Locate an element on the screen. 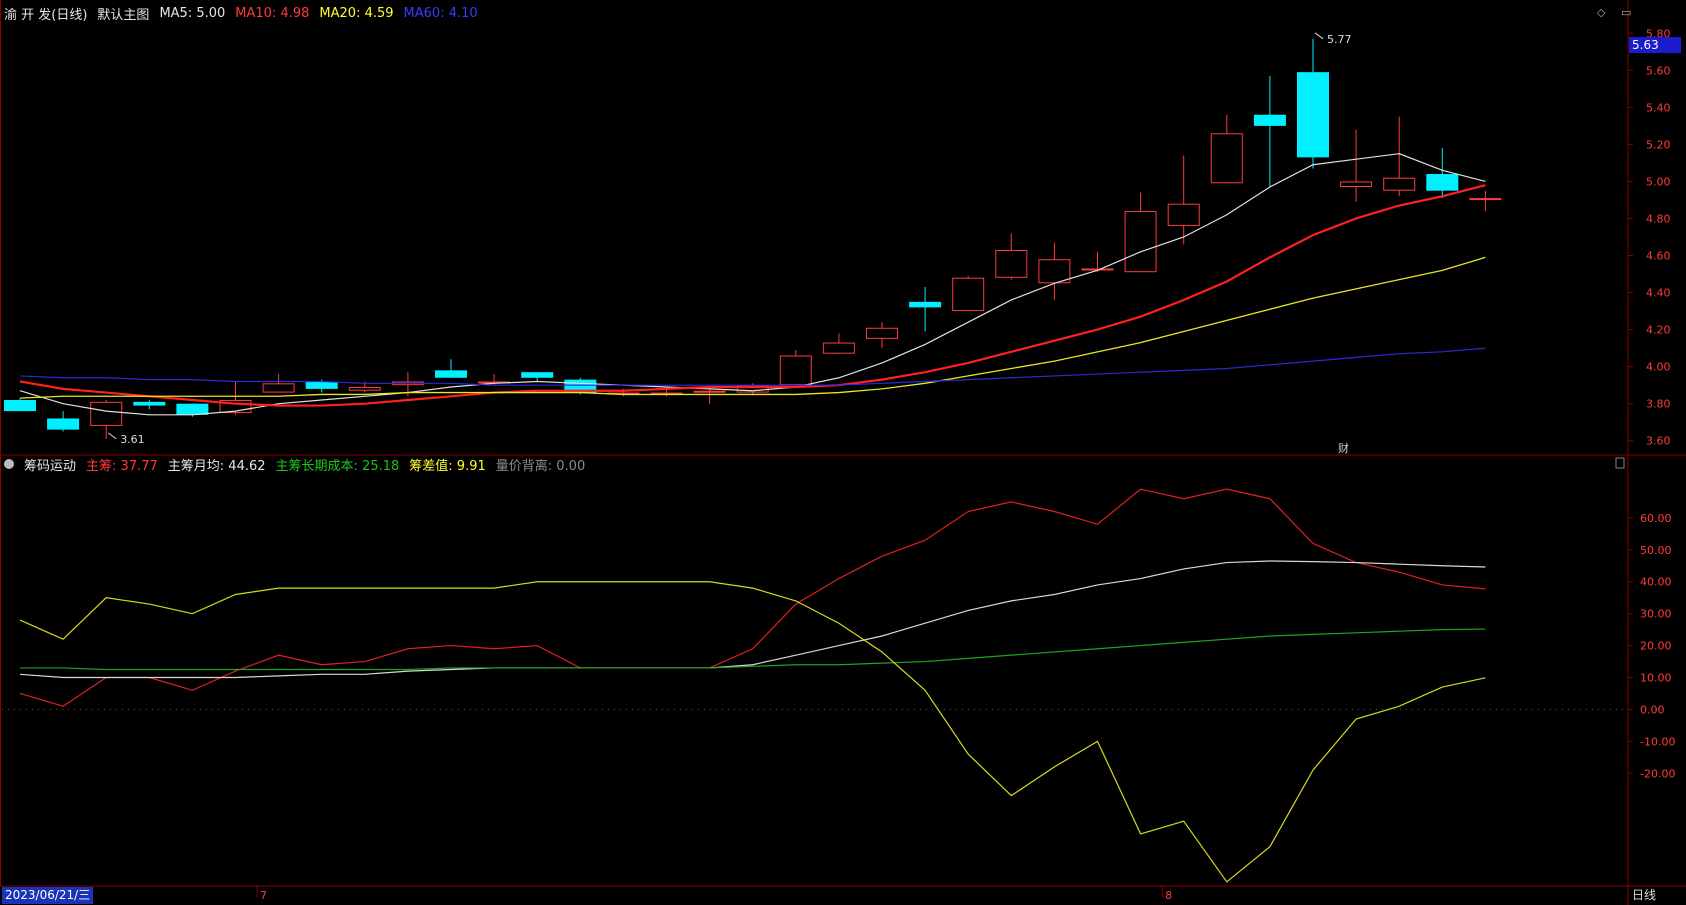 Image resolution: width=1686 pixels, height=905 pixels. vol-divergence-readout: 量价背离: 0.00 is located at coordinates (540, 464).